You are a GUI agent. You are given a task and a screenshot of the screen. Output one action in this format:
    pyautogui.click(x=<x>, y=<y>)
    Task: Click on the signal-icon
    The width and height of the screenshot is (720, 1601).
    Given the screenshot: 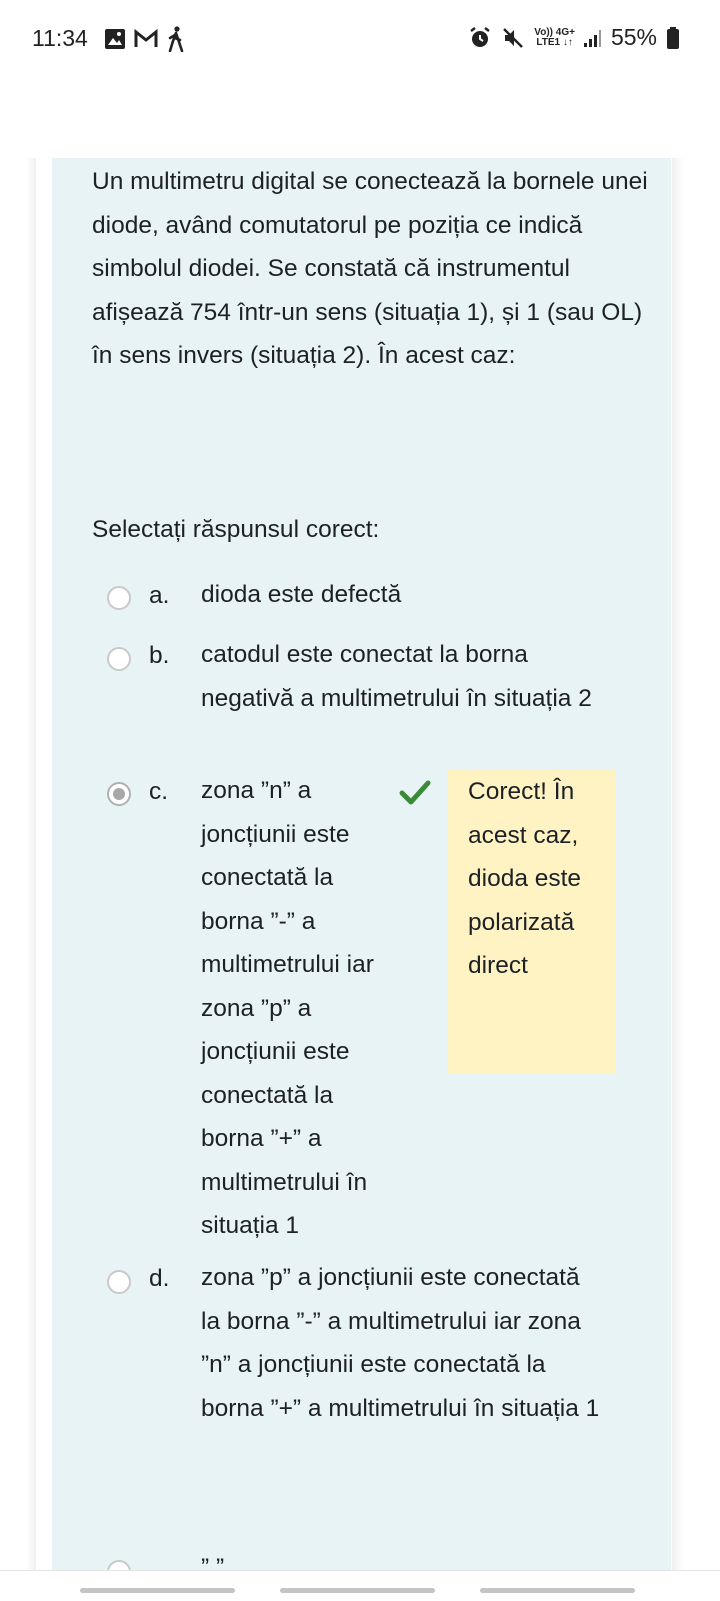 What is the action you would take?
    pyautogui.click(x=592, y=38)
    